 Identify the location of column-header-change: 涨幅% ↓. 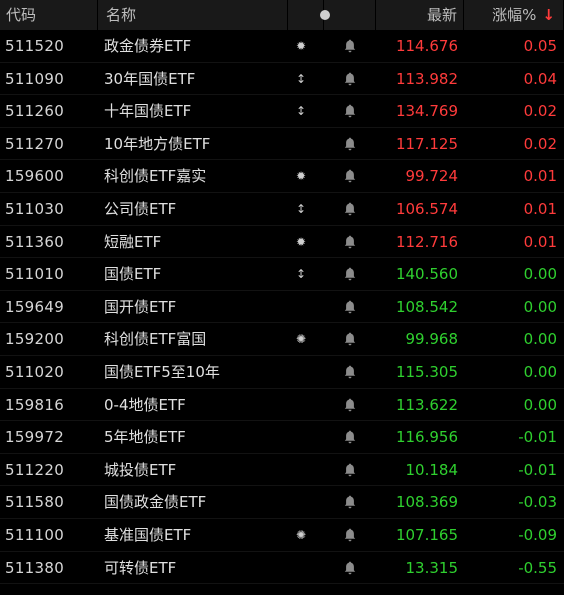
(514, 15).